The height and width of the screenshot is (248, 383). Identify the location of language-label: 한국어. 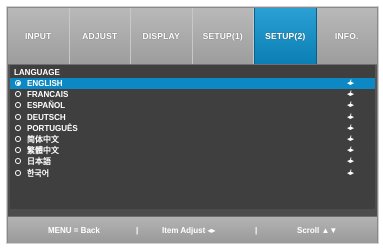
(38, 173).